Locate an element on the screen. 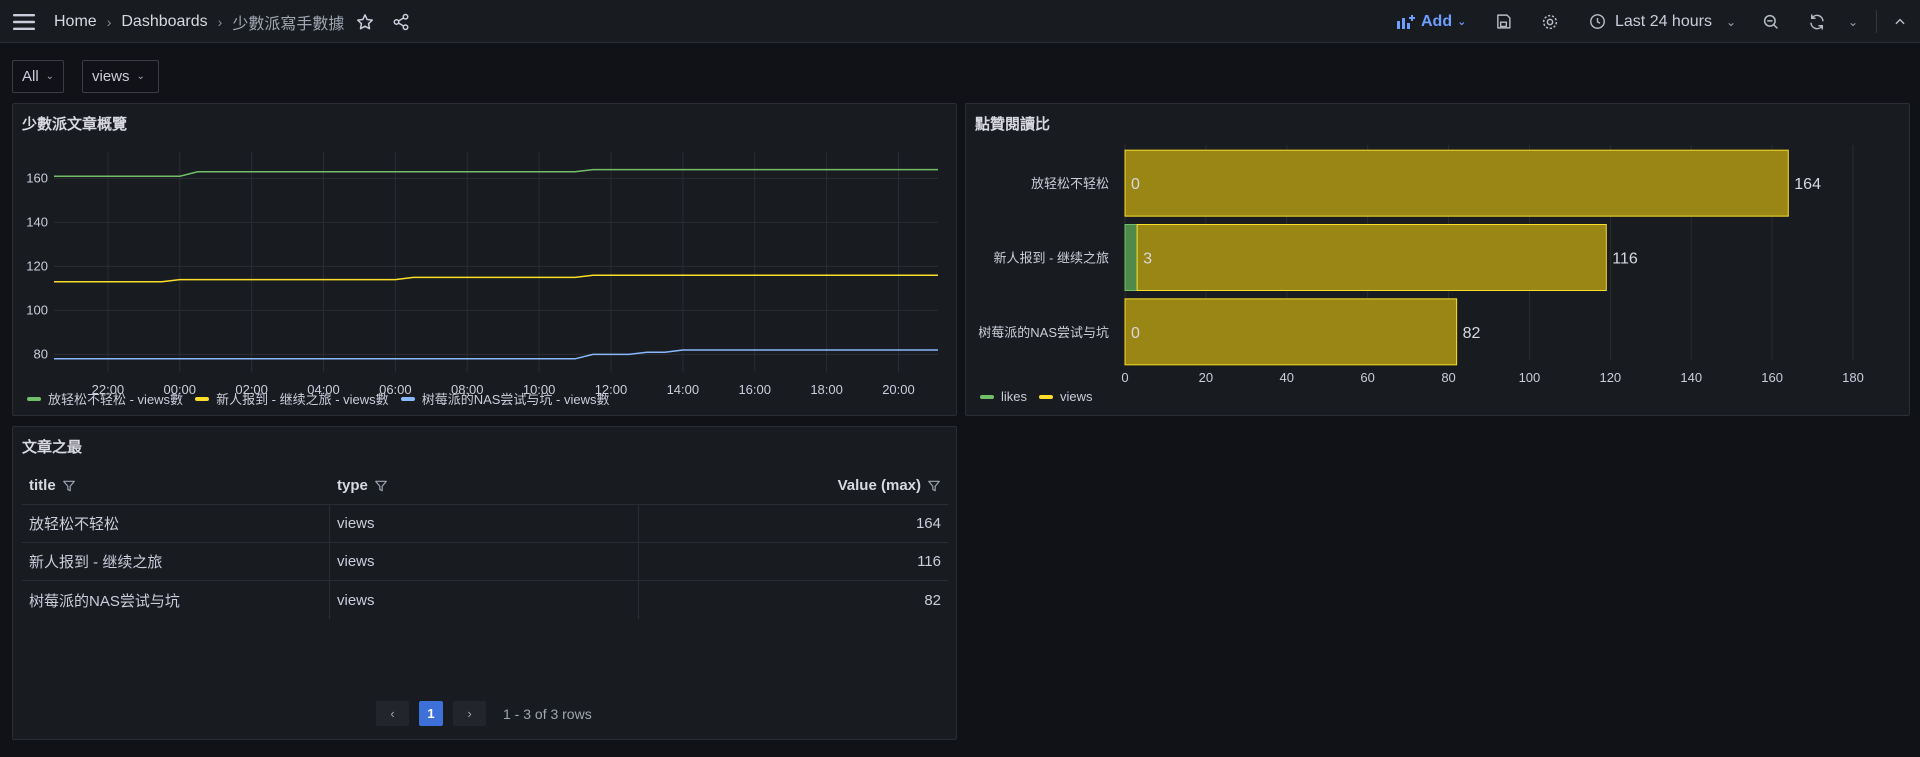  x-tick-label: 40 is located at coordinates (1287, 377).